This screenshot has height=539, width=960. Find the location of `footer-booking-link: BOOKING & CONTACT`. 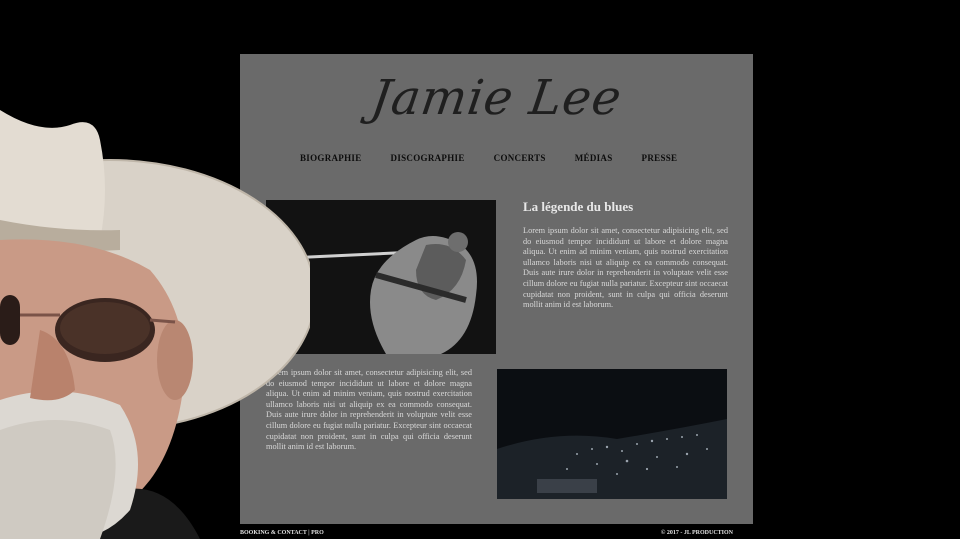

footer-booking-link: BOOKING & CONTACT is located at coordinates (273, 533).